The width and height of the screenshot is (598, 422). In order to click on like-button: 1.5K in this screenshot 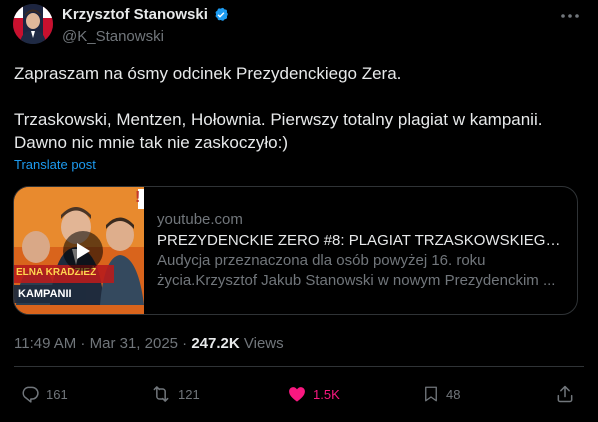, I will do `click(313, 394)`.